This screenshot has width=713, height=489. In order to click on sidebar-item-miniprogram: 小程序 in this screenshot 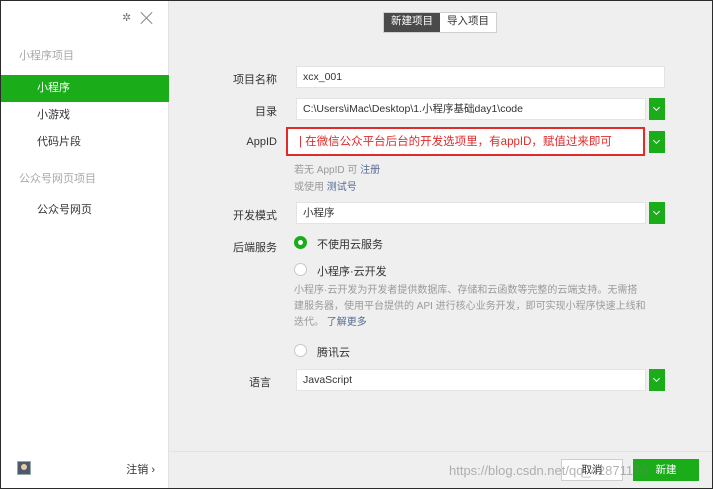, I will do `click(85, 88)`.